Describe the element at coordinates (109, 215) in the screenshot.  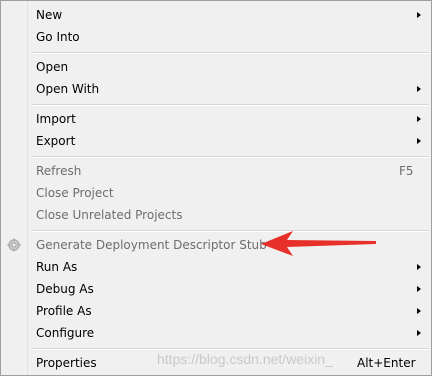
I see `menu-item-label: Close Unrelated Projects` at that location.